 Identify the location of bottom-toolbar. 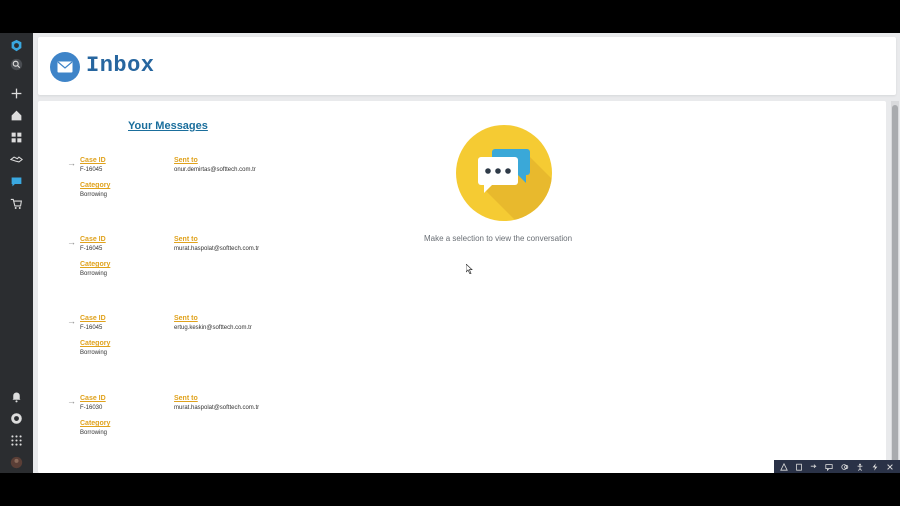
(837, 466).